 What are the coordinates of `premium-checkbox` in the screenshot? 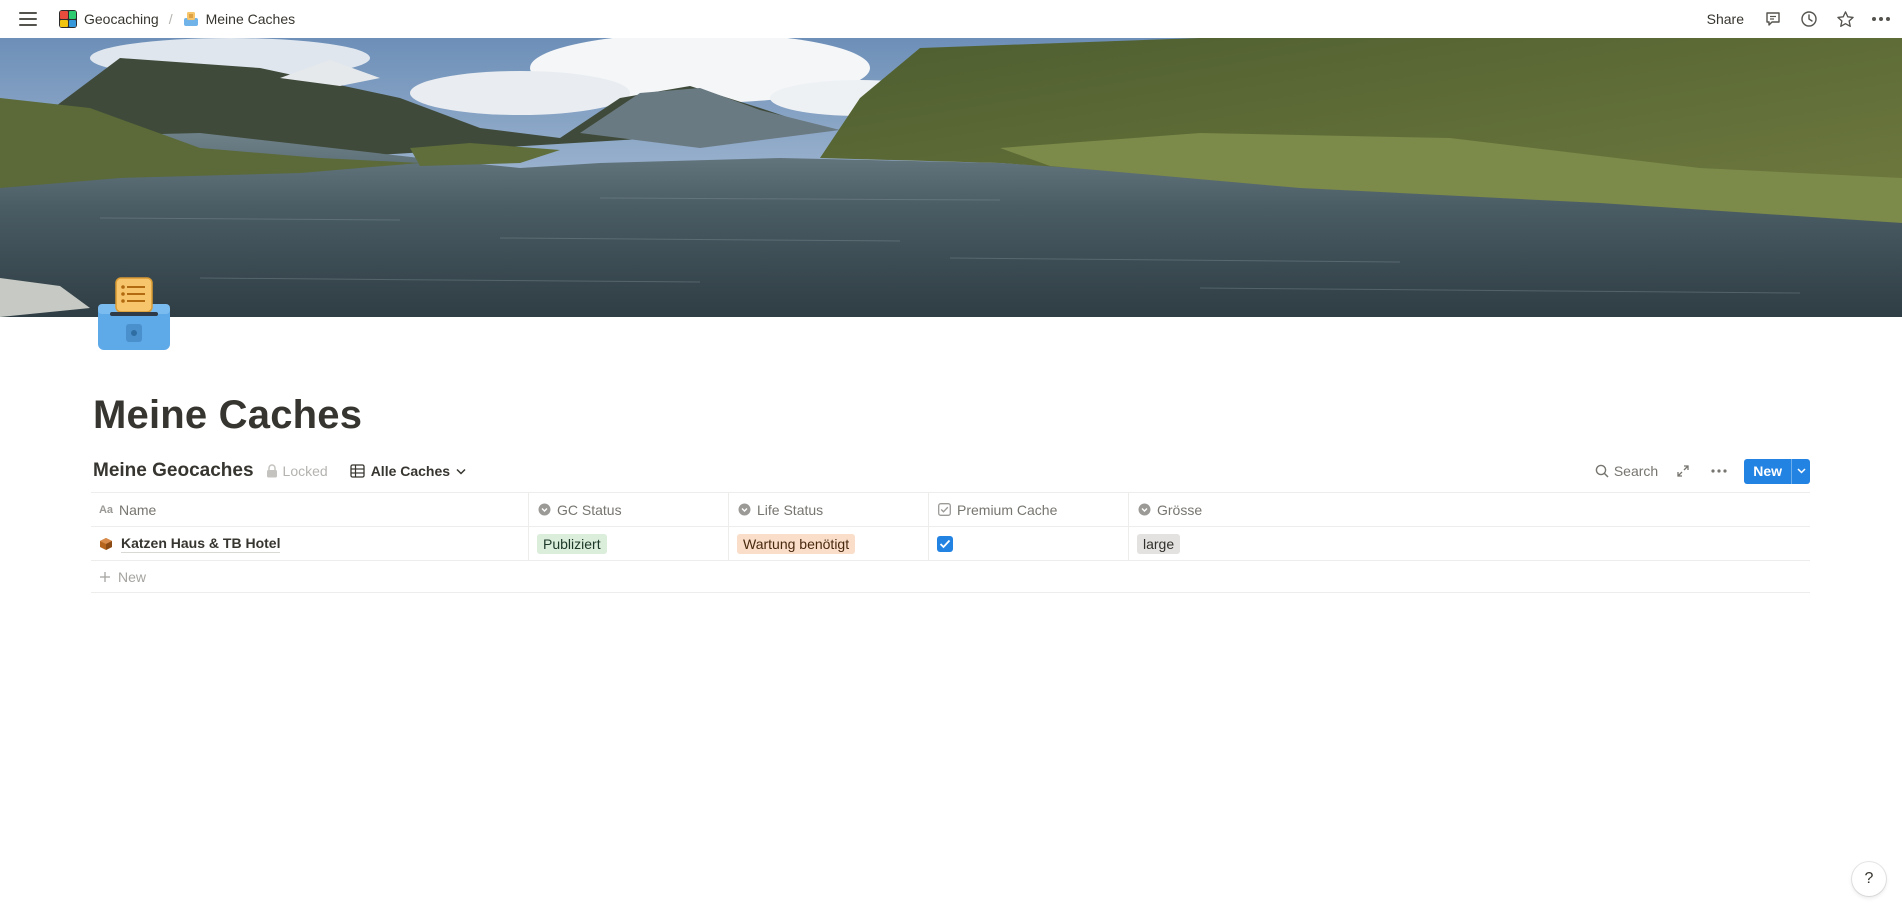 It's located at (945, 543).